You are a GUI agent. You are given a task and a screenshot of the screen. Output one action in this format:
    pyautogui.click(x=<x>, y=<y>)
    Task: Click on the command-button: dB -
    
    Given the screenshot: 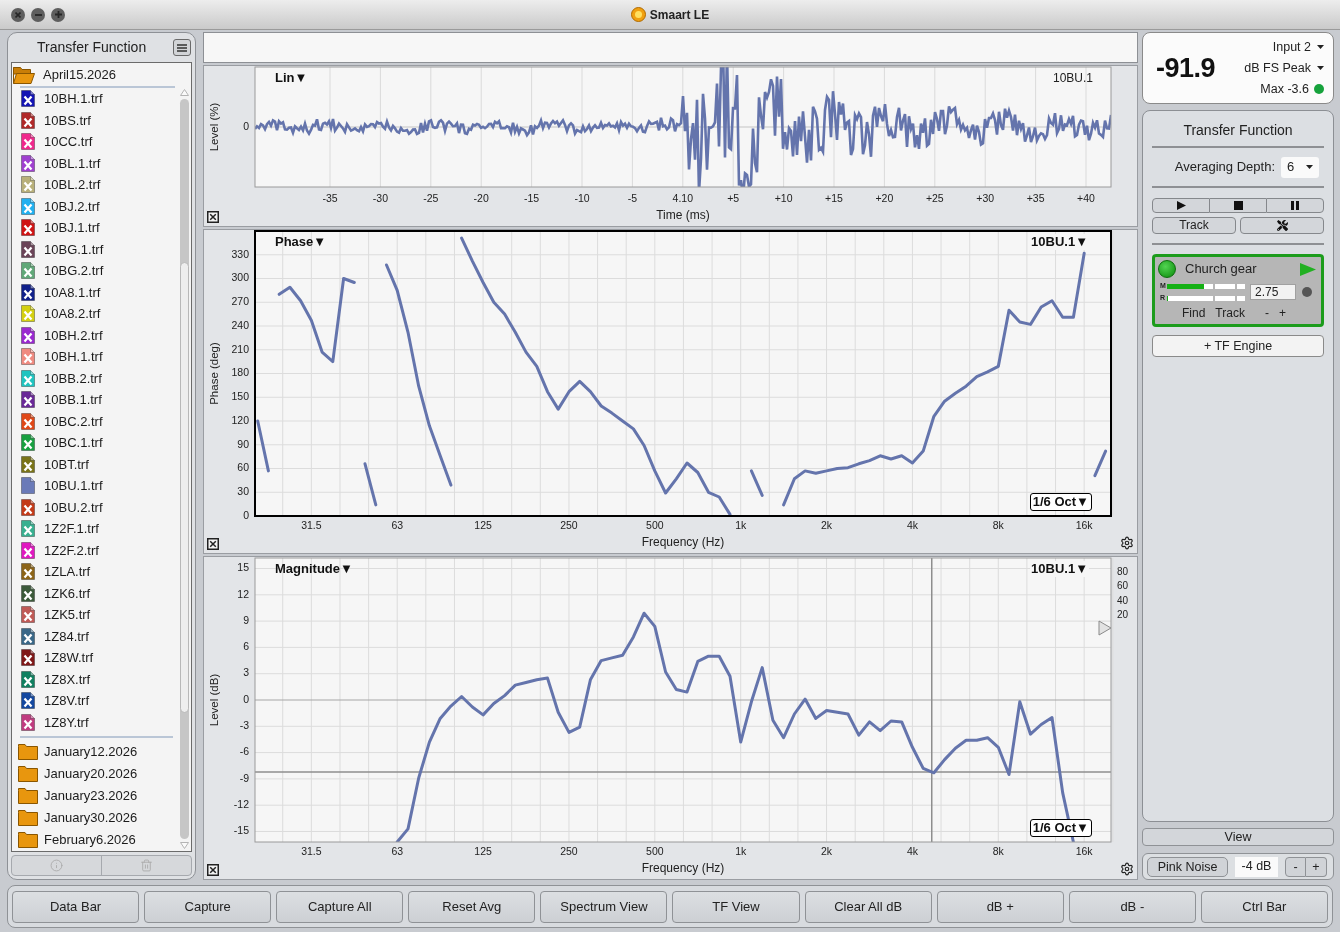 What is the action you would take?
    pyautogui.click(x=1132, y=906)
    